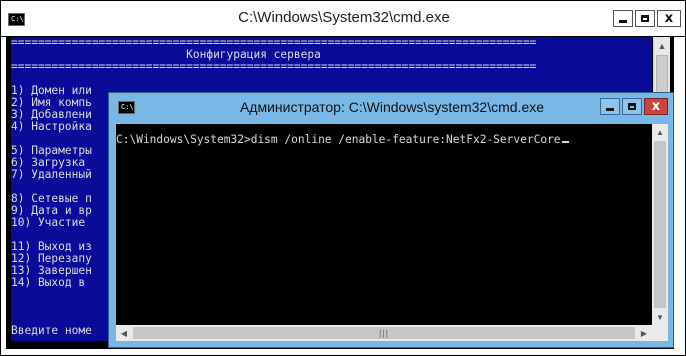 The width and height of the screenshot is (686, 356). Describe the element at coordinates (632, 106) in the screenshot. I see `front-maximize-button` at that location.